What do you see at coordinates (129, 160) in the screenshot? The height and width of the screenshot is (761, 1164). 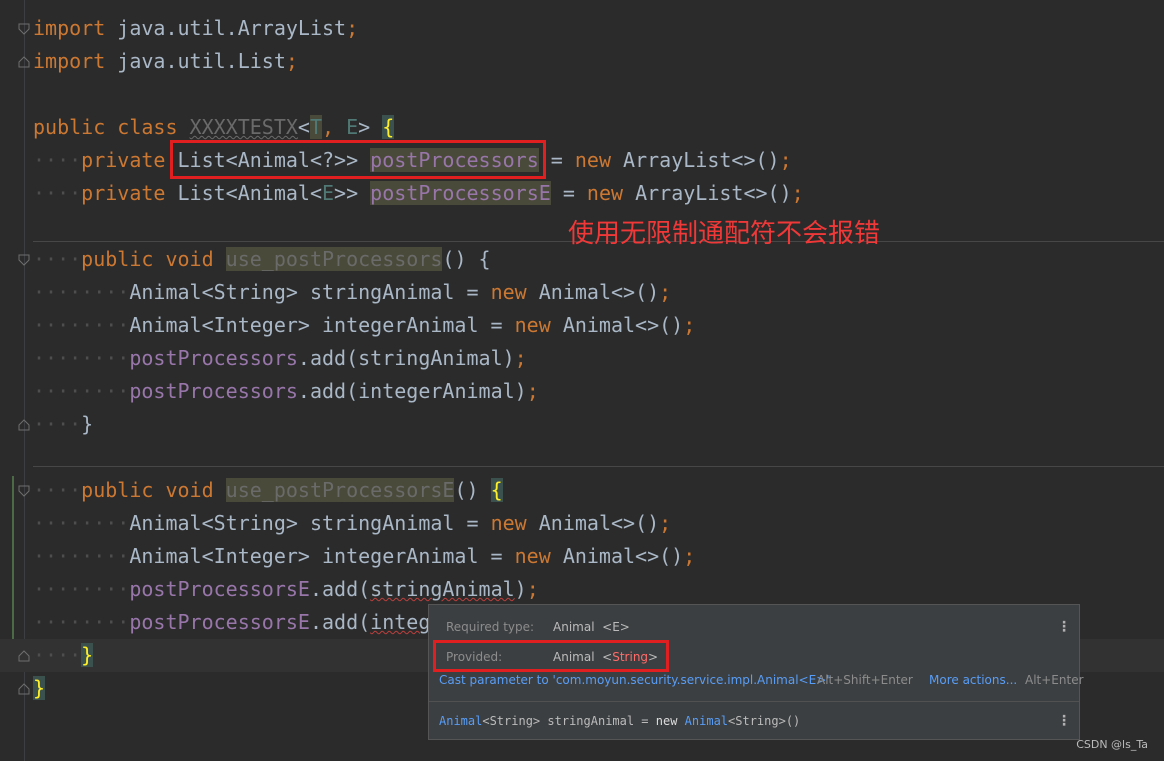 I see `keyword: private` at bounding box center [129, 160].